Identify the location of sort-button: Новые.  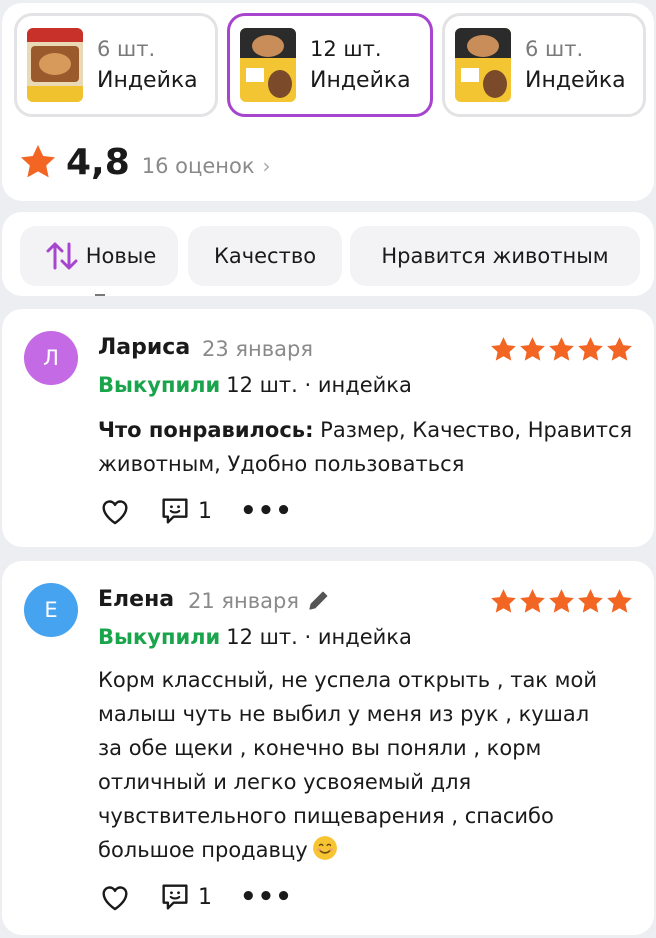
(99, 256).